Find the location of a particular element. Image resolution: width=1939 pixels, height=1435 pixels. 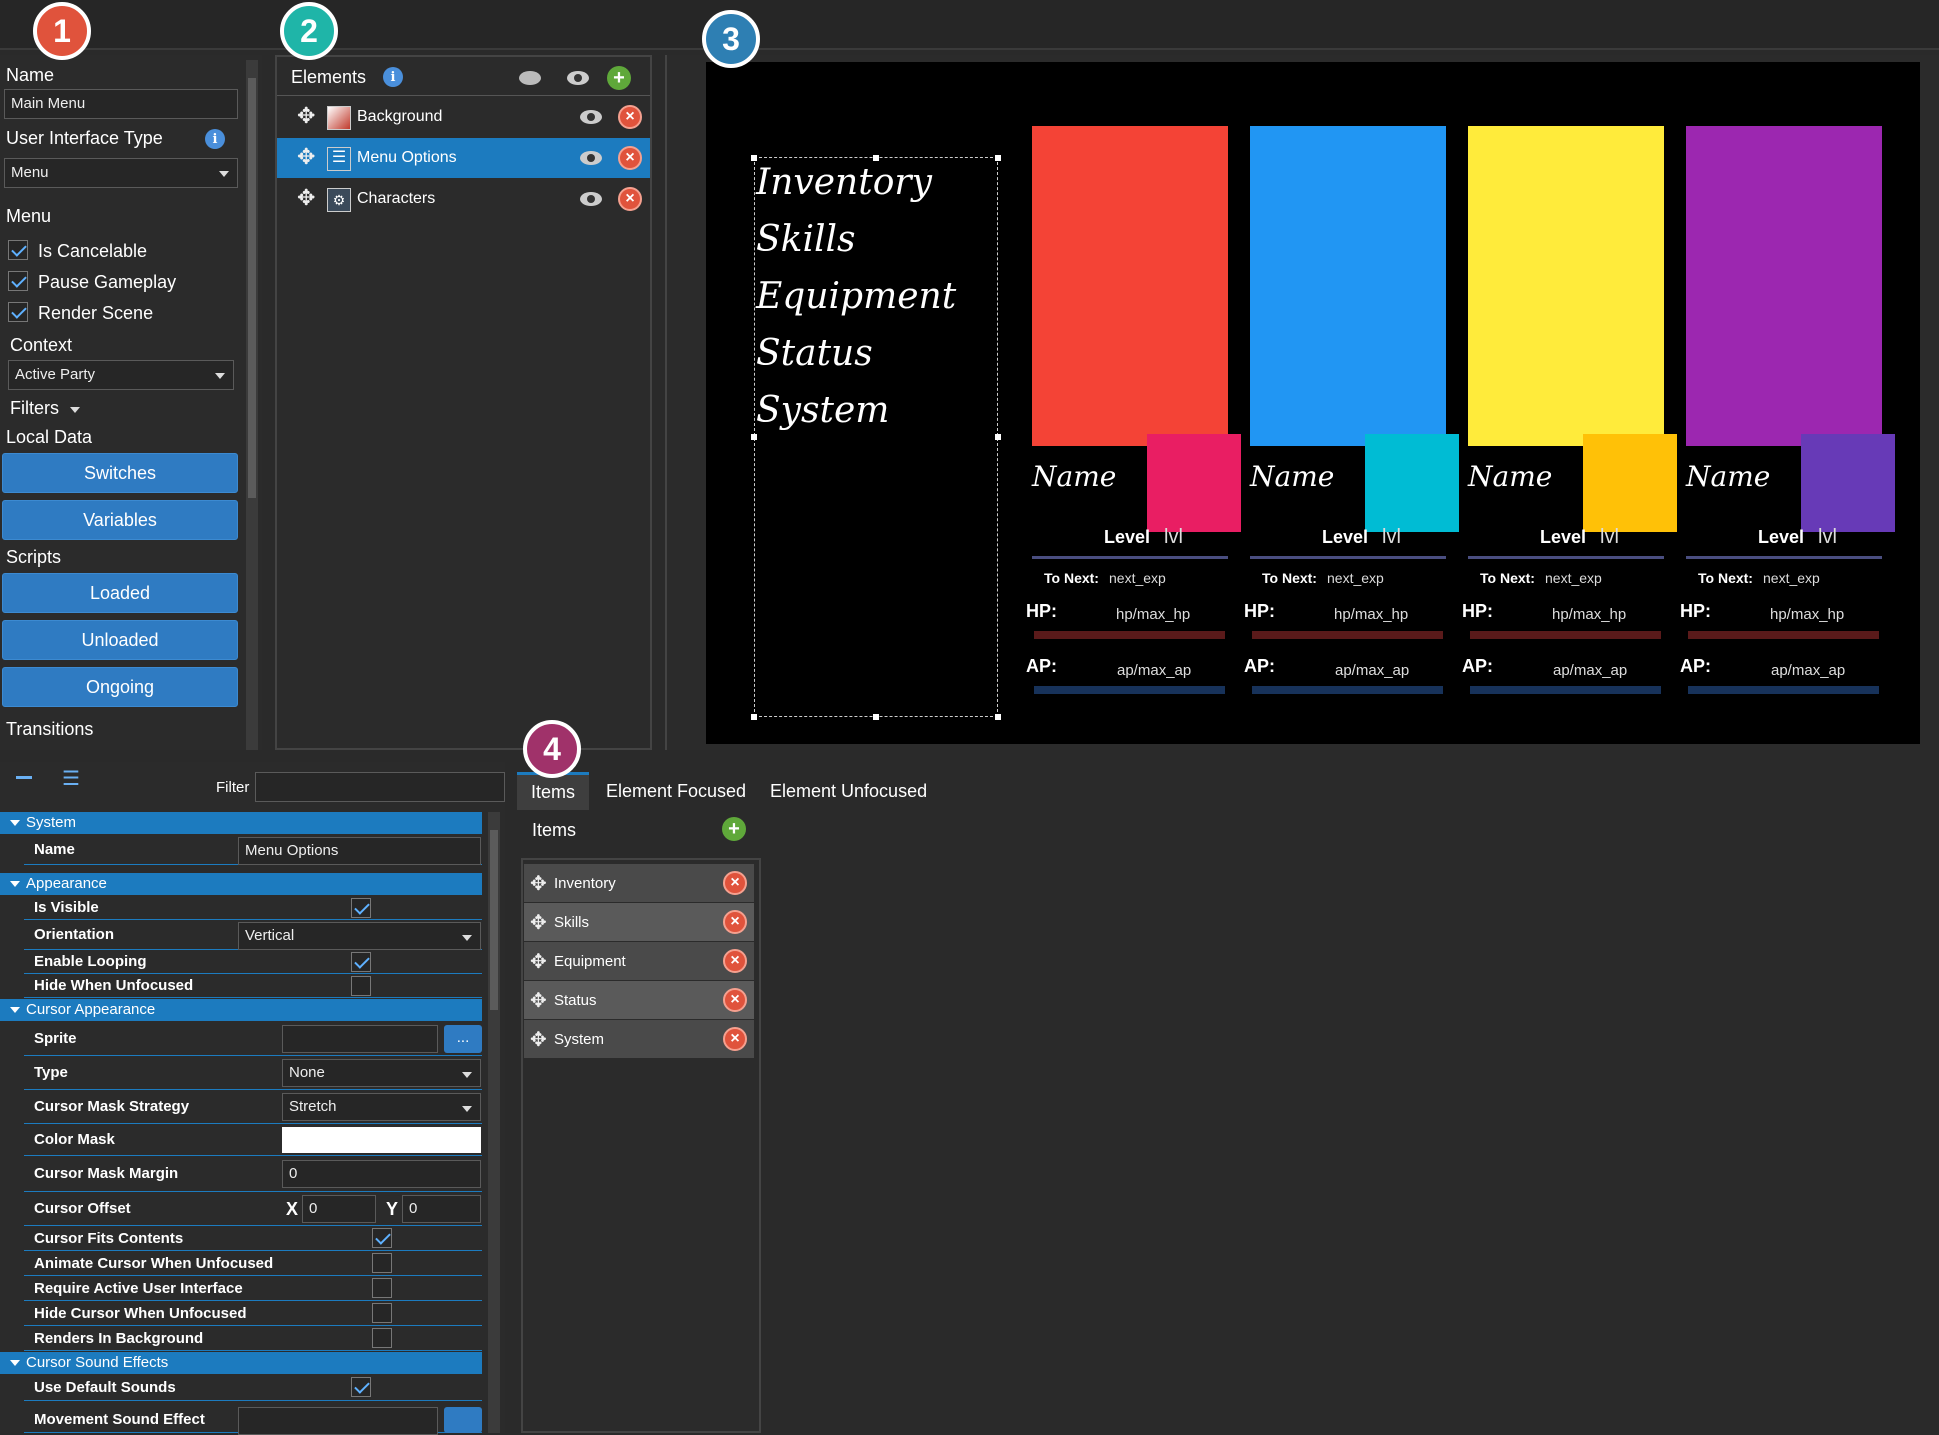

tab-element-focused: Element Focused is located at coordinates (676, 791).